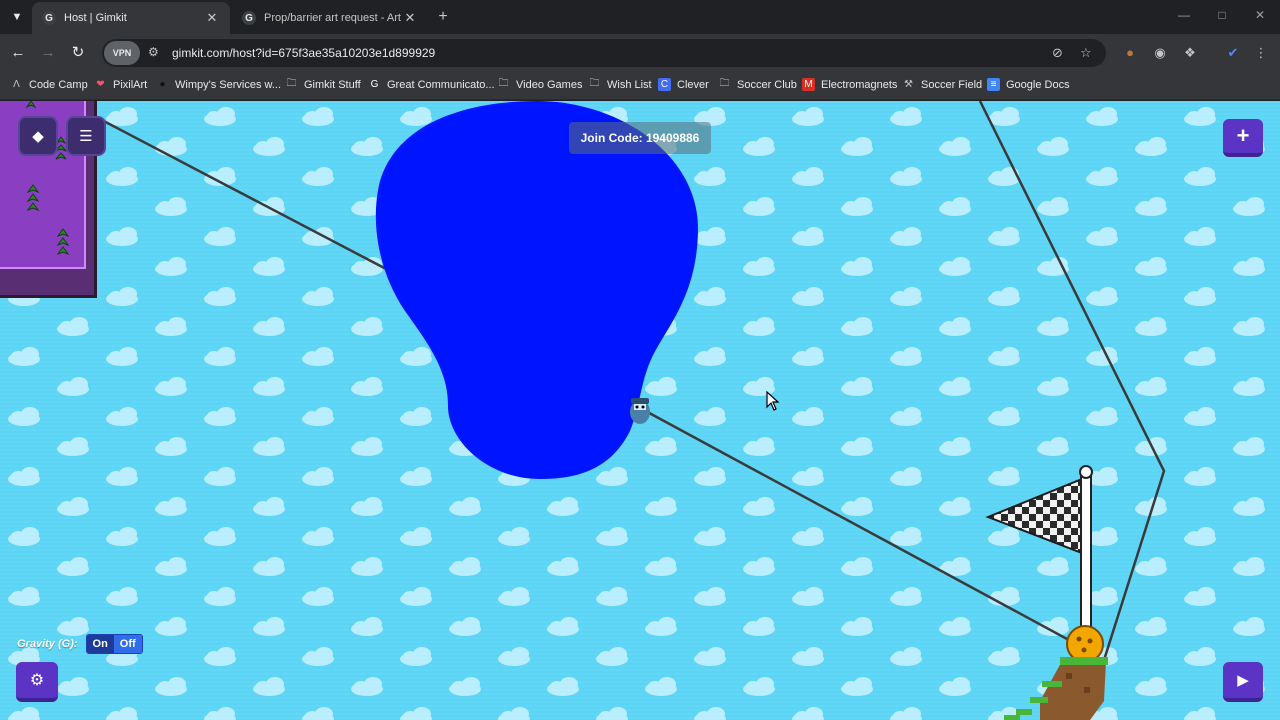 The width and height of the screenshot is (1280, 720). Describe the element at coordinates (1160, 53) in the screenshot. I see `extension-grammarly-icon: ◉` at that location.